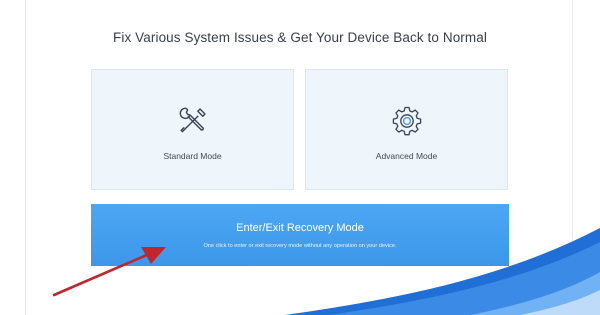 The image size is (600, 315). I want to click on red-arrow-annotation, so click(109, 272).